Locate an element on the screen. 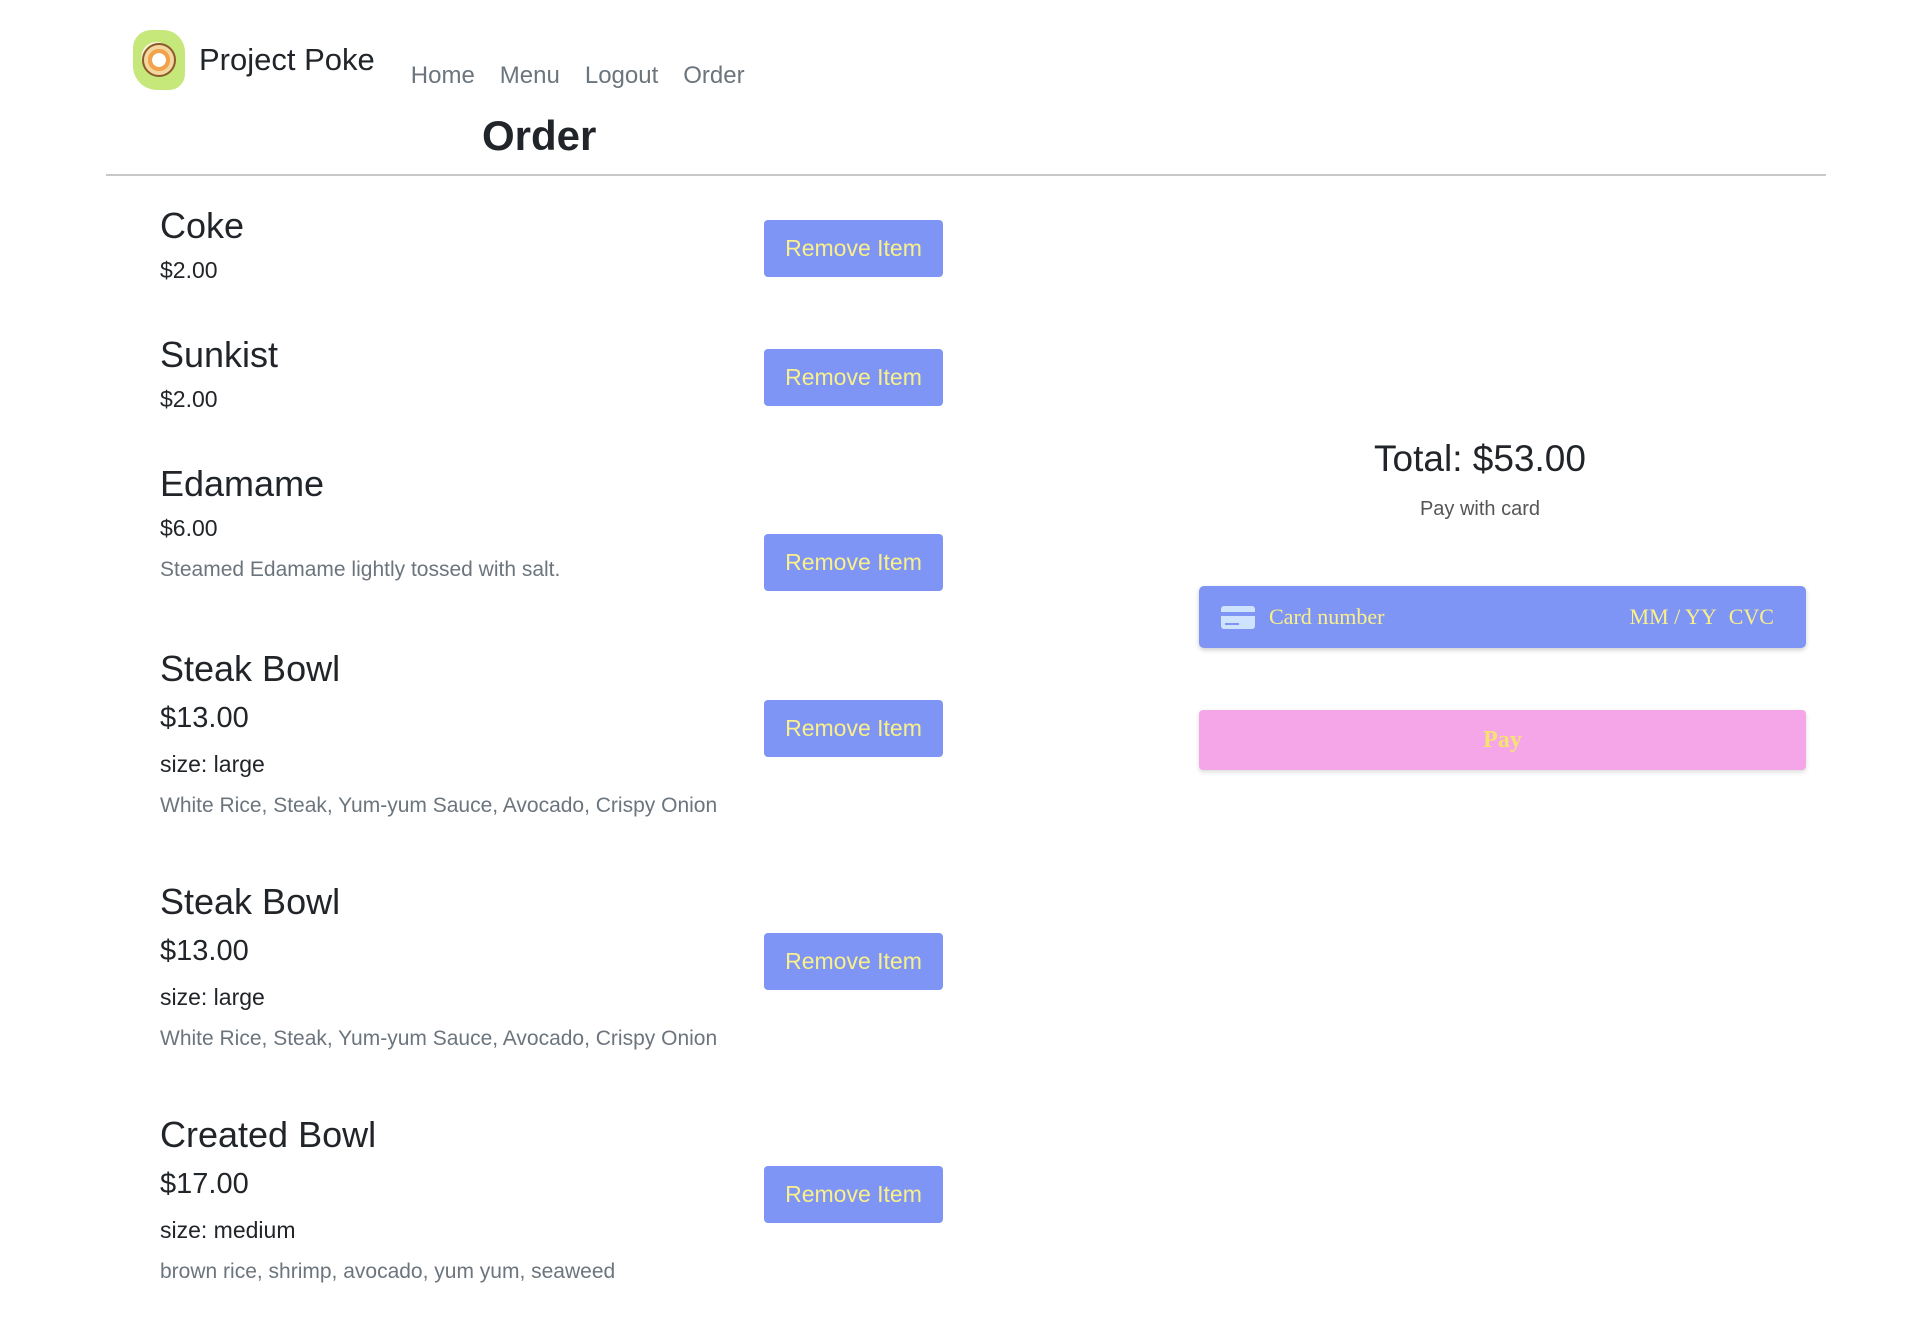 The image size is (1920, 1333). nav-links: Home Menu Logout Order is located at coordinates (590, 76).